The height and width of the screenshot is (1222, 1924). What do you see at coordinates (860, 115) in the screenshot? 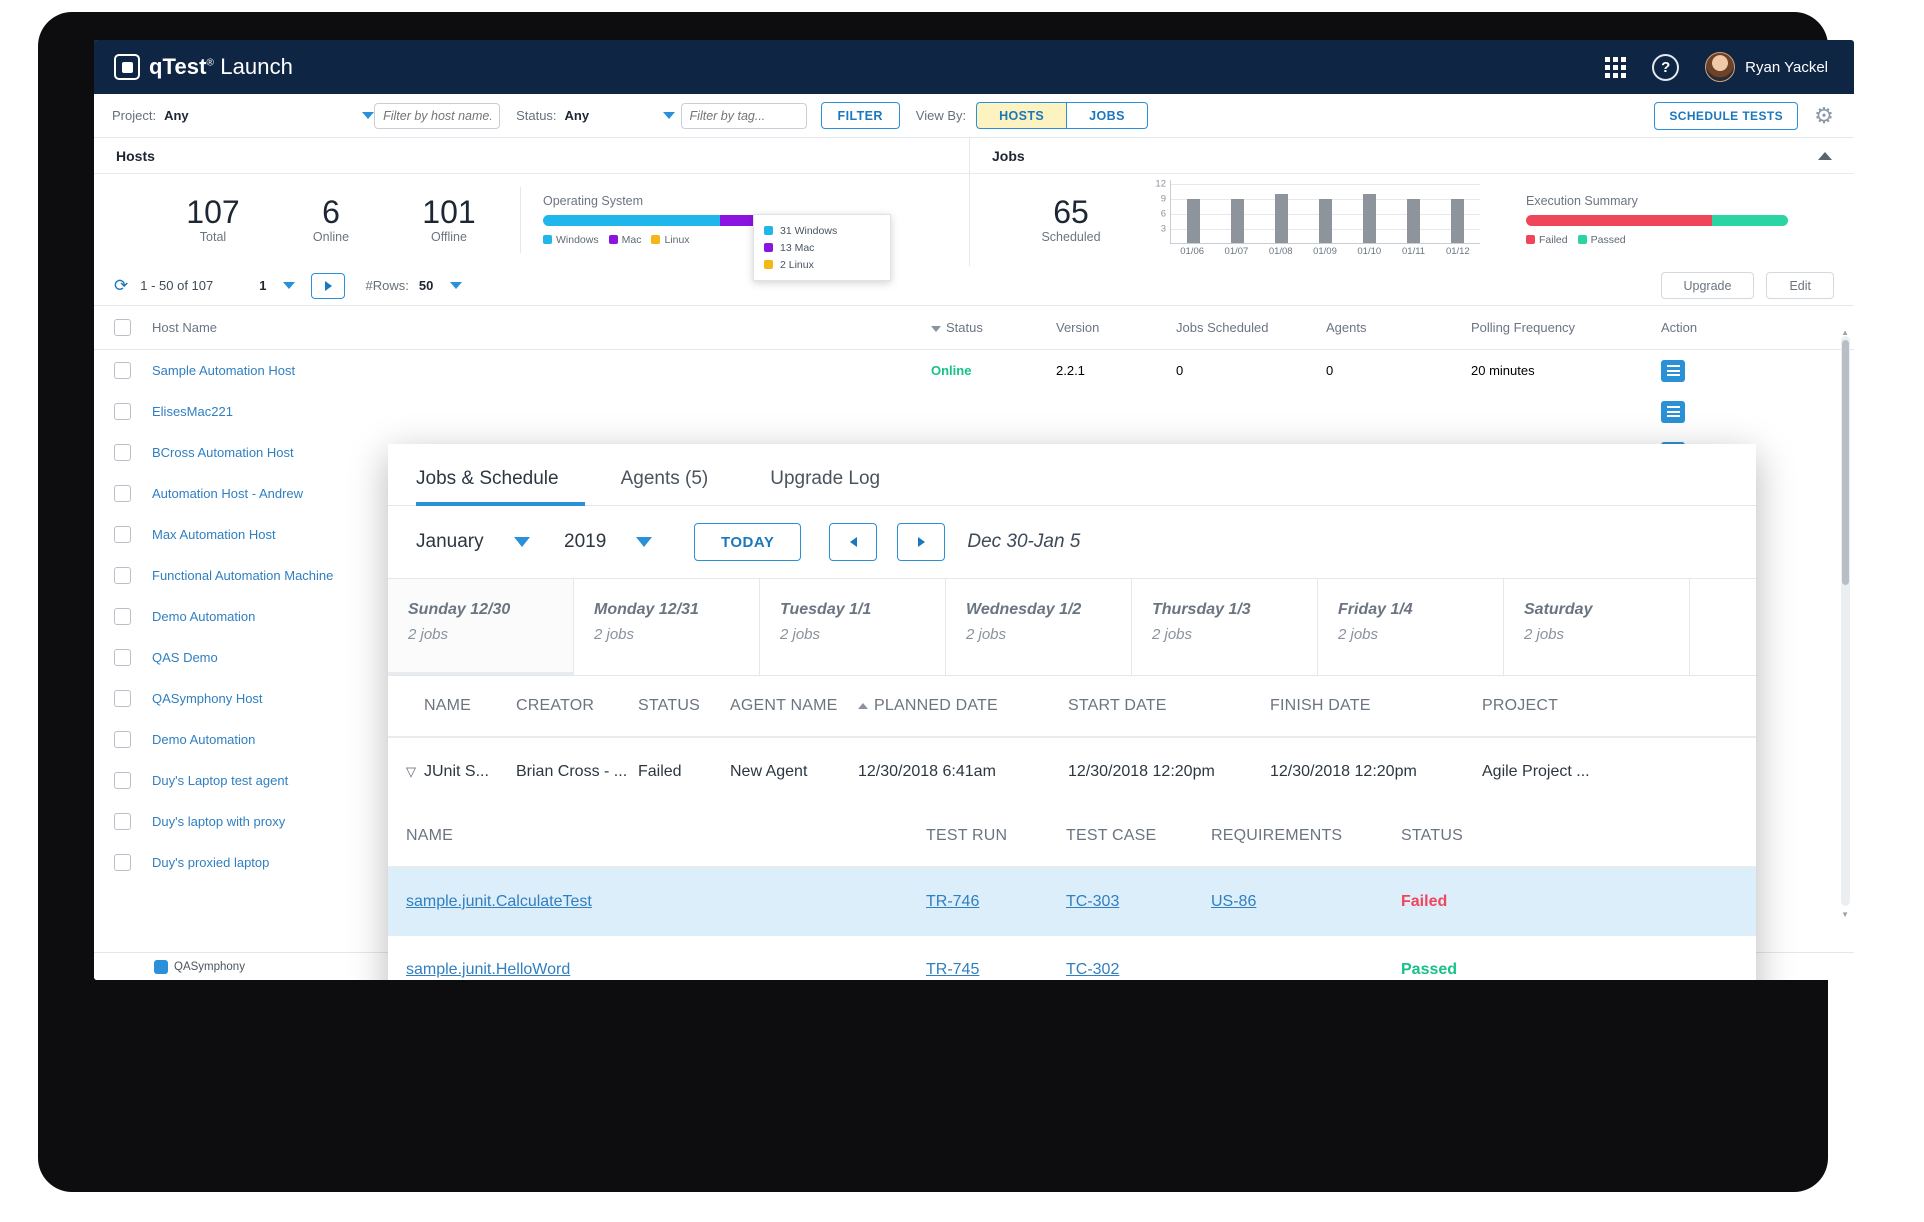
I see `filter-button: FILTER` at bounding box center [860, 115].